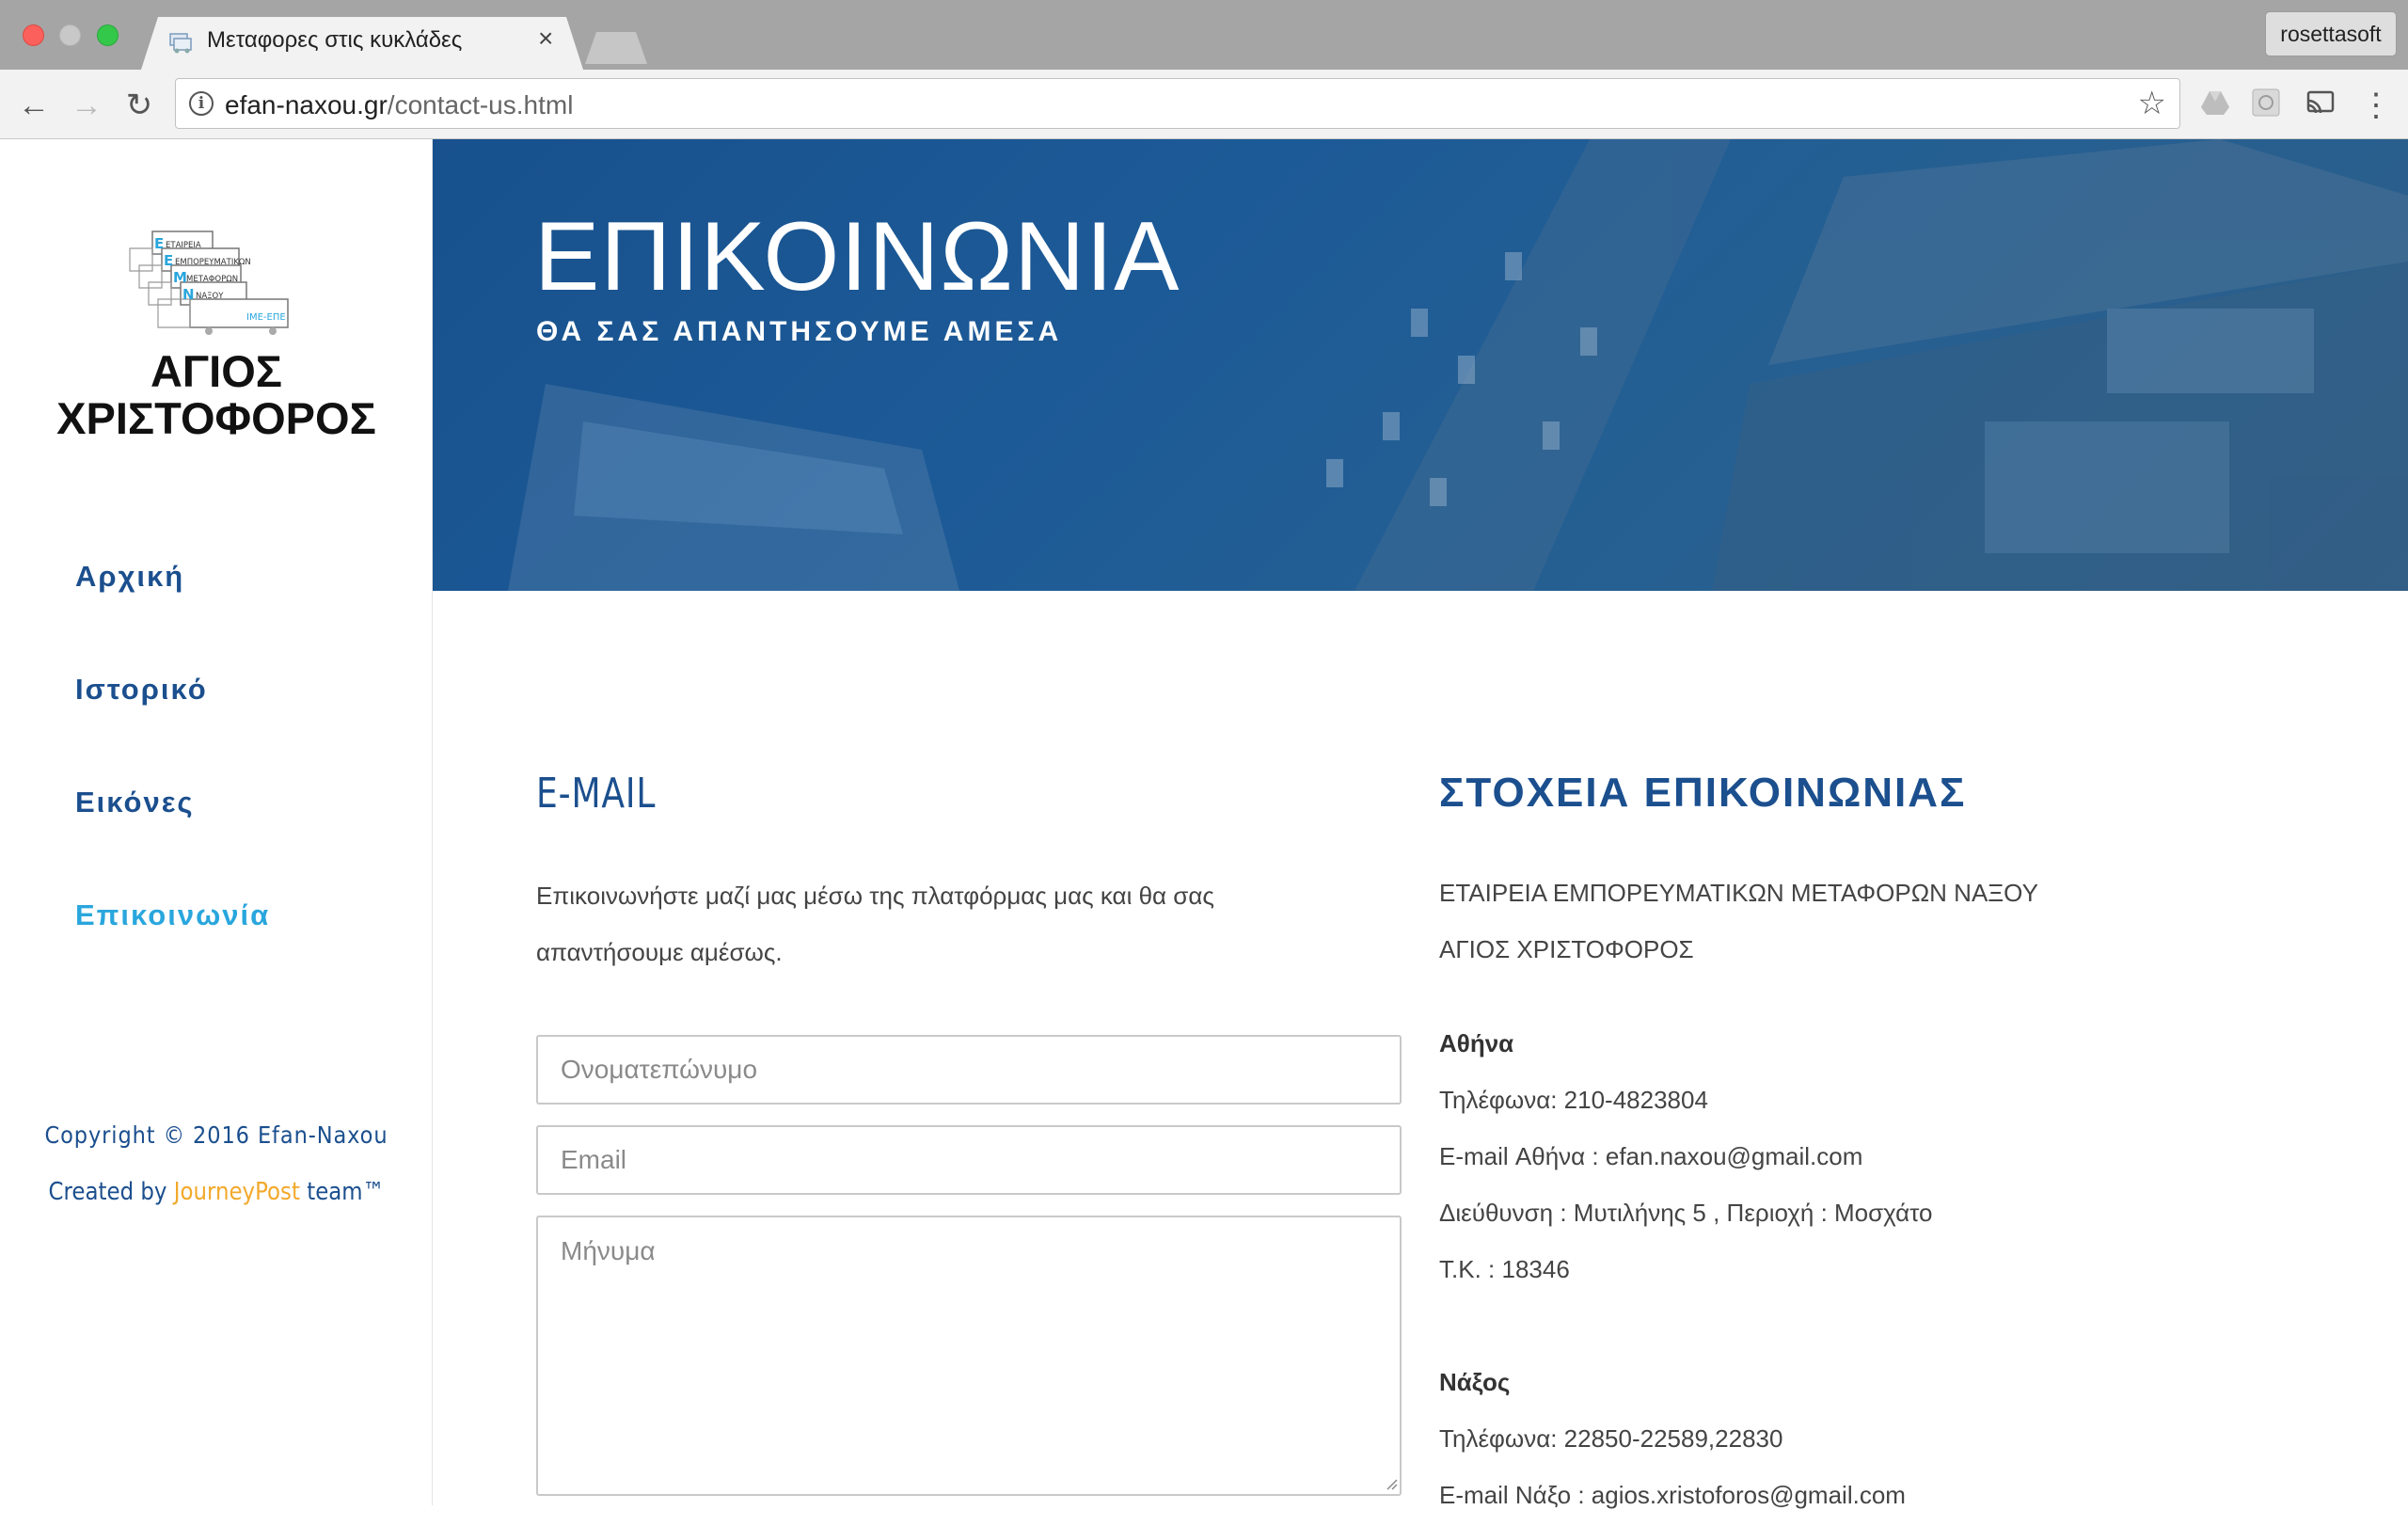  Describe the element at coordinates (969, 1070) in the screenshot. I see `name-input` at that location.